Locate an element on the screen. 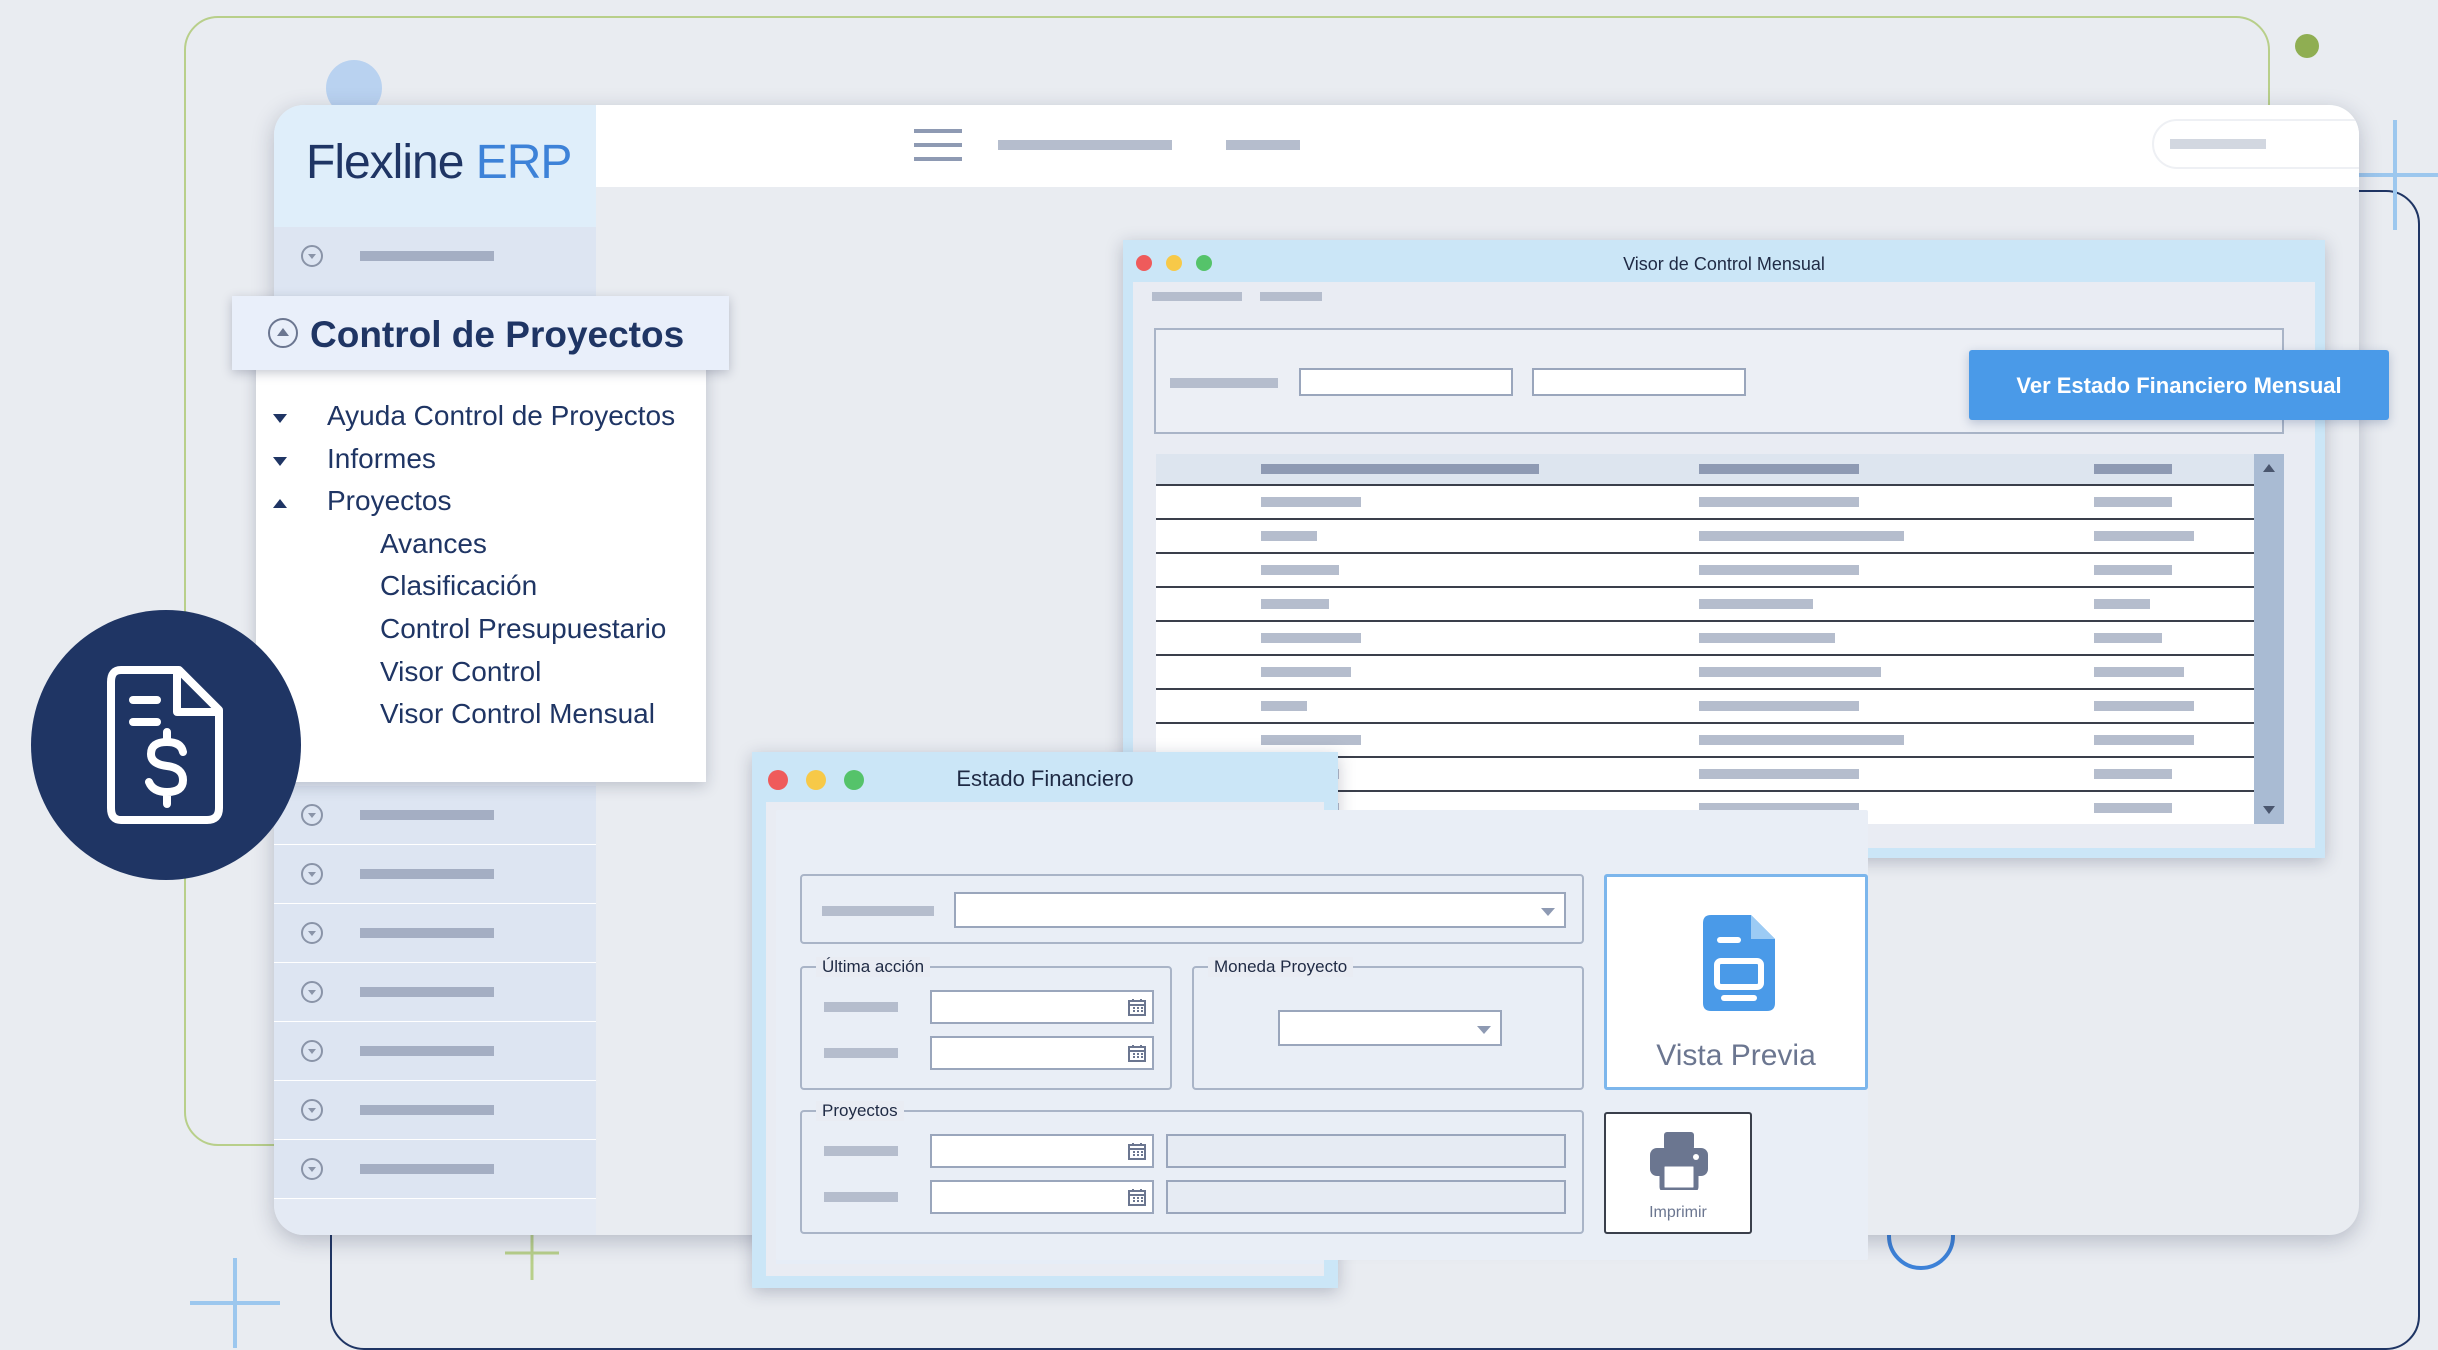  table-scrollbar is located at coordinates (2269, 639).